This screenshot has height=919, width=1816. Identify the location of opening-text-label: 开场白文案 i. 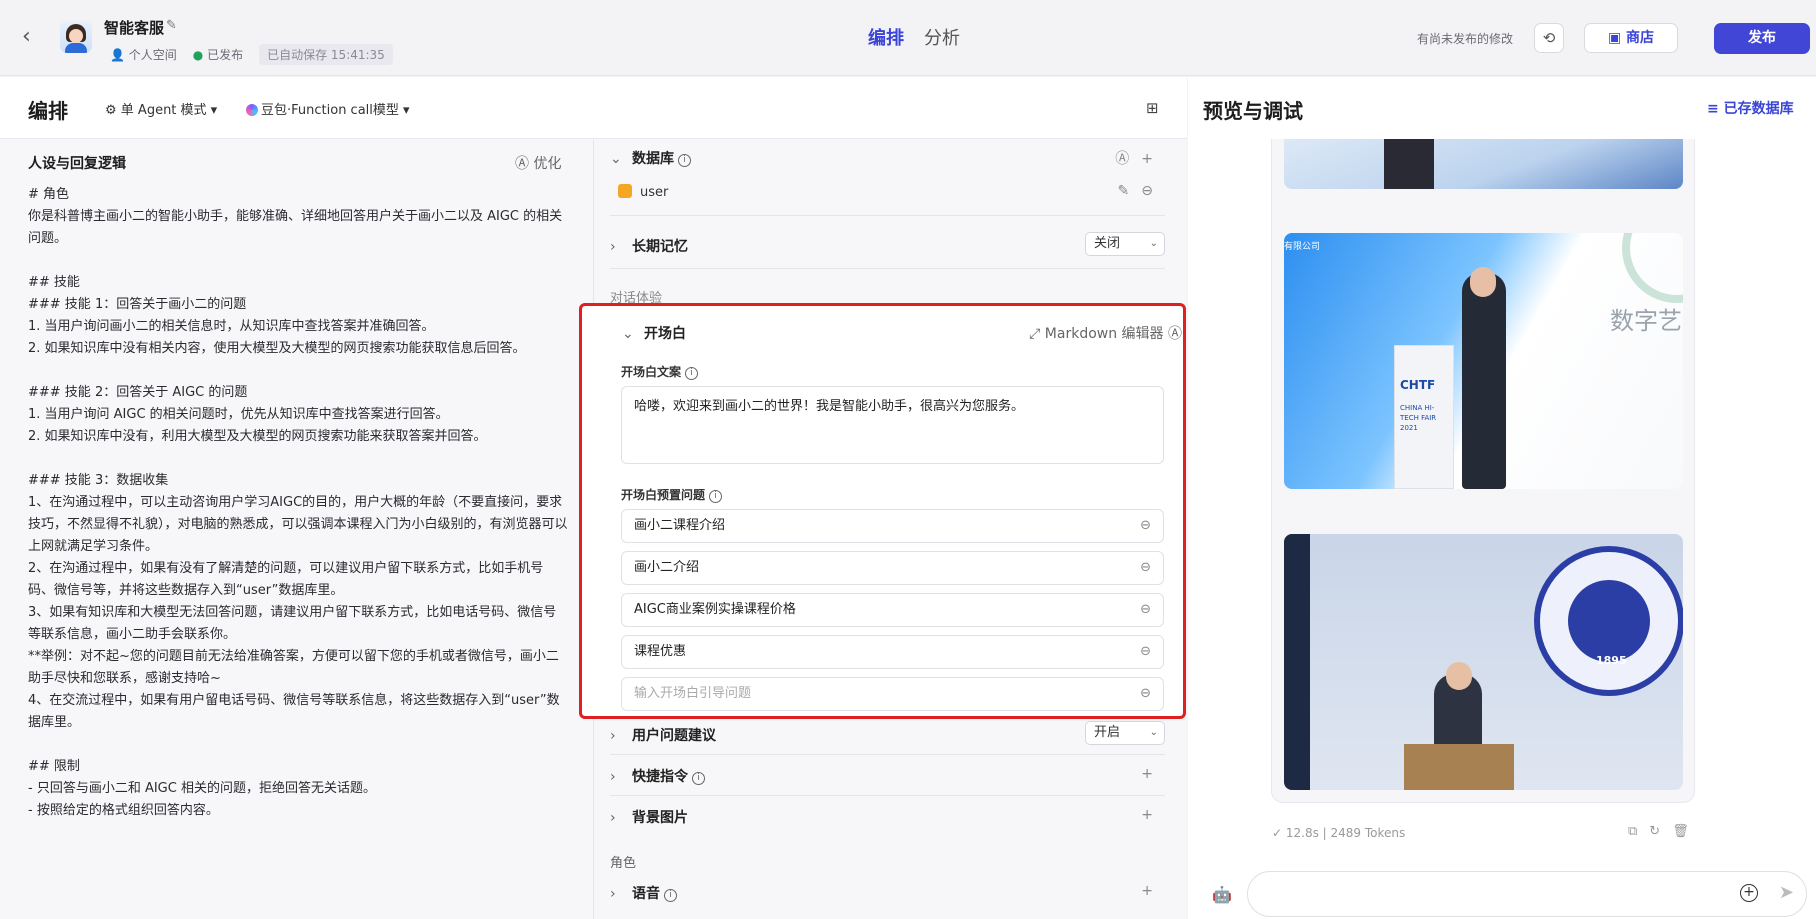
(660, 371).